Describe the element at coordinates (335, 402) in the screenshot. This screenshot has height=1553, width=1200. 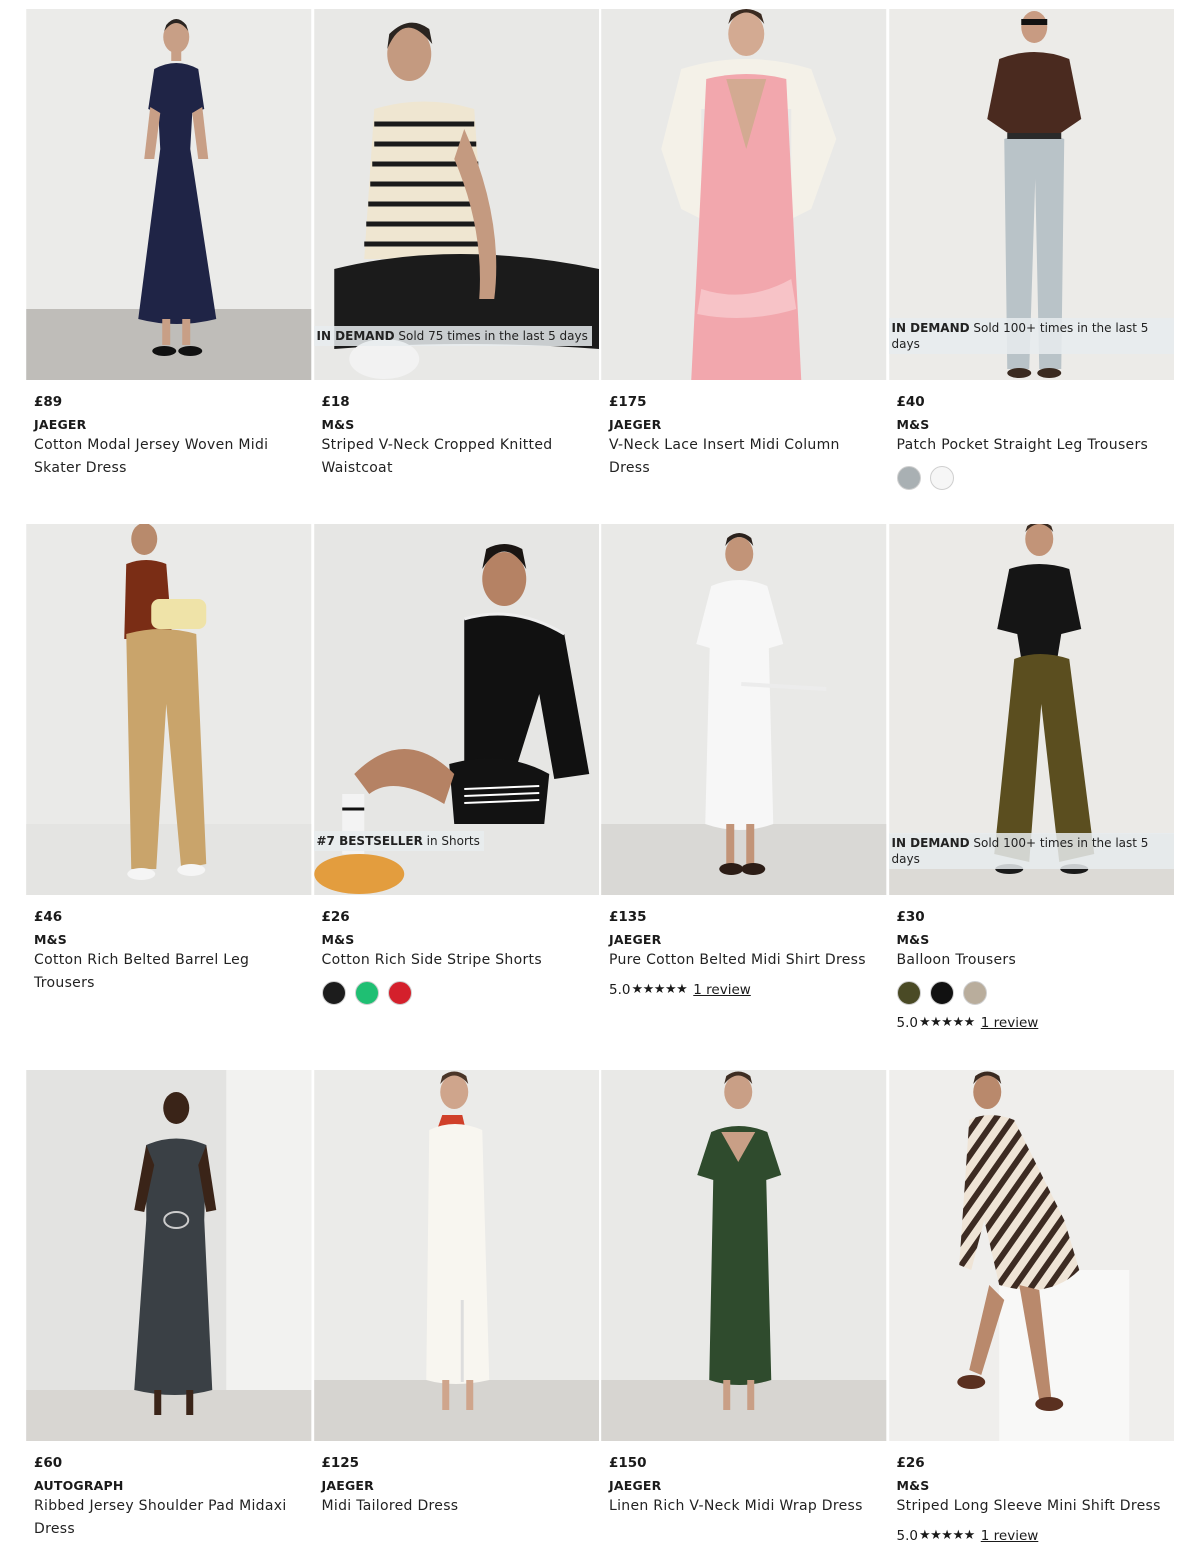
I see `product-price: £18` at that location.